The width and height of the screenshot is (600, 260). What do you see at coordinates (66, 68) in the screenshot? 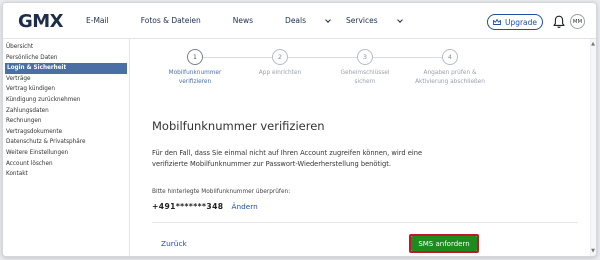
I see `sidebar-item-login-security: Login & Sicherheit` at bounding box center [66, 68].